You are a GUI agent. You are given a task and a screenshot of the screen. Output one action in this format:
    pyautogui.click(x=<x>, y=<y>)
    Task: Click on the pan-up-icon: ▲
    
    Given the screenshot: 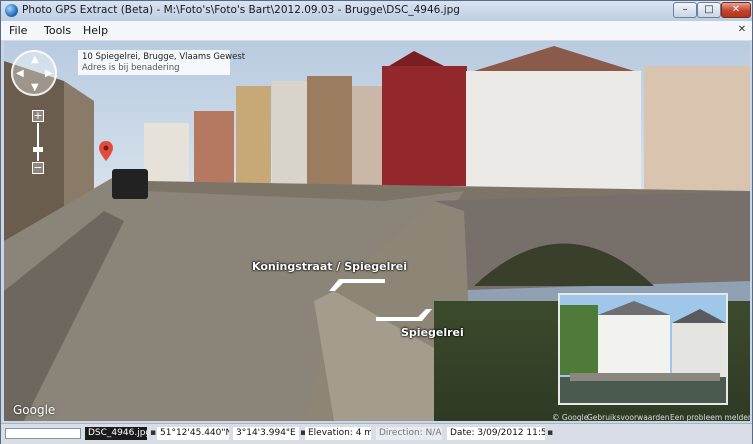 What is the action you would take?
    pyautogui.click(x=35, y=60)
    